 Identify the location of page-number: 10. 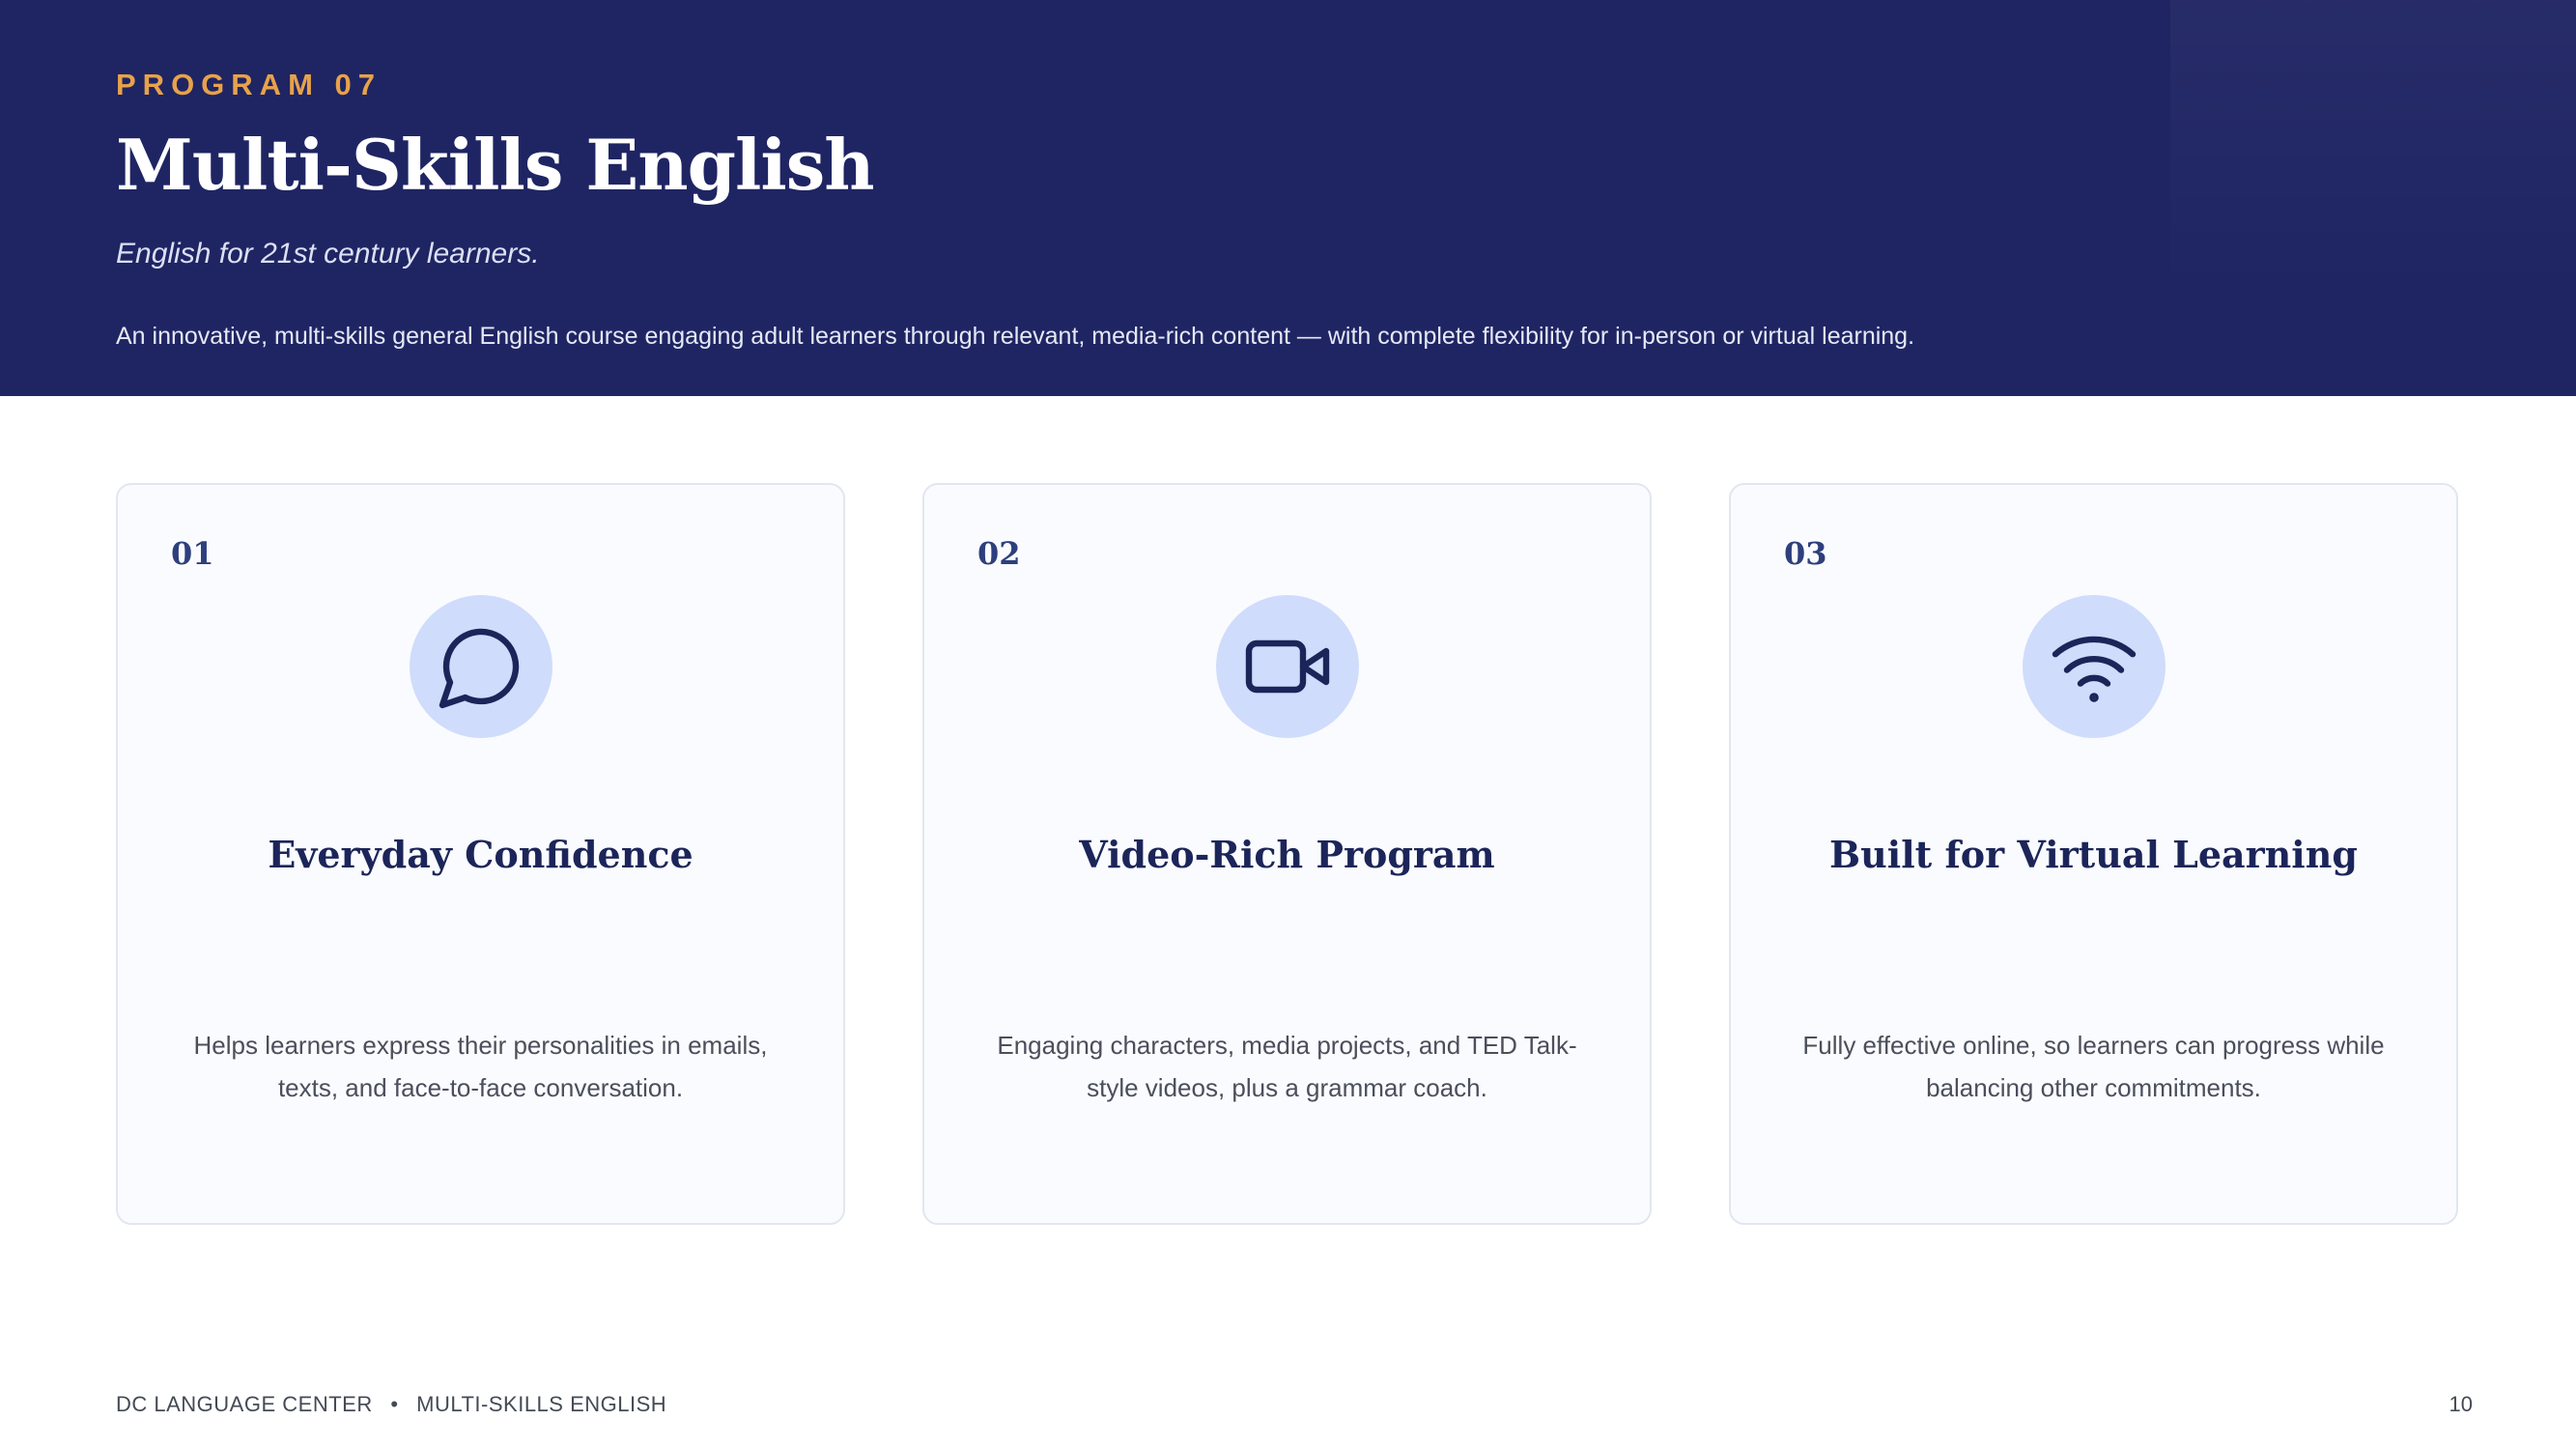
(2461, 1404).